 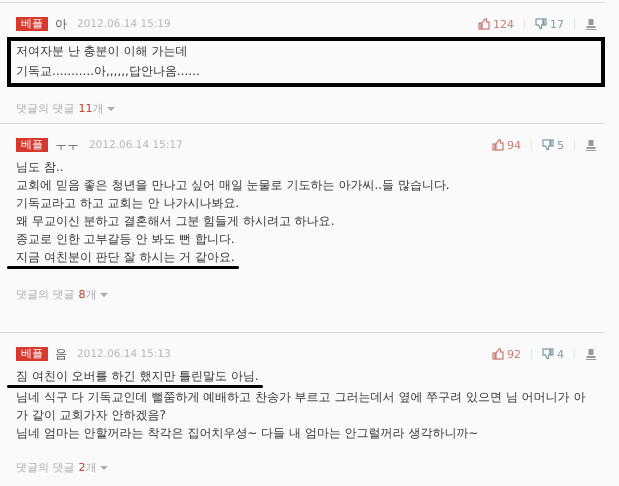 I want to click on dislike-button: 17, so click(x=549, y=24).